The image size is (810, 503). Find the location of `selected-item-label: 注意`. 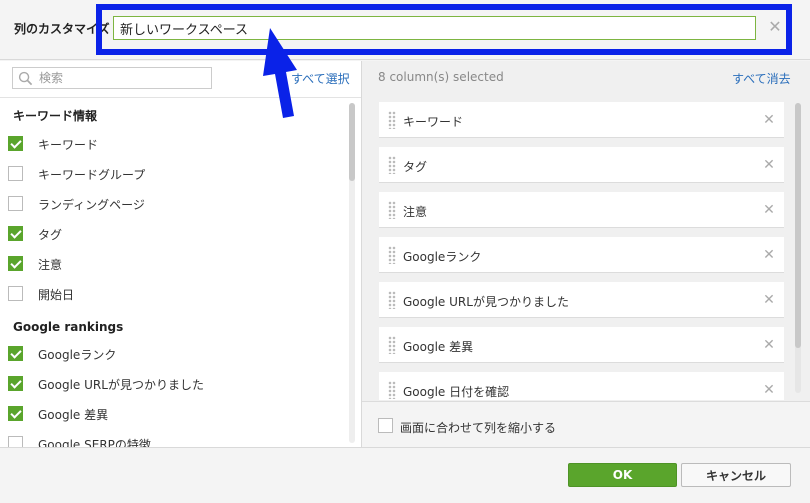

selected-item-label: 注意 is located at coordinates (415, 212).